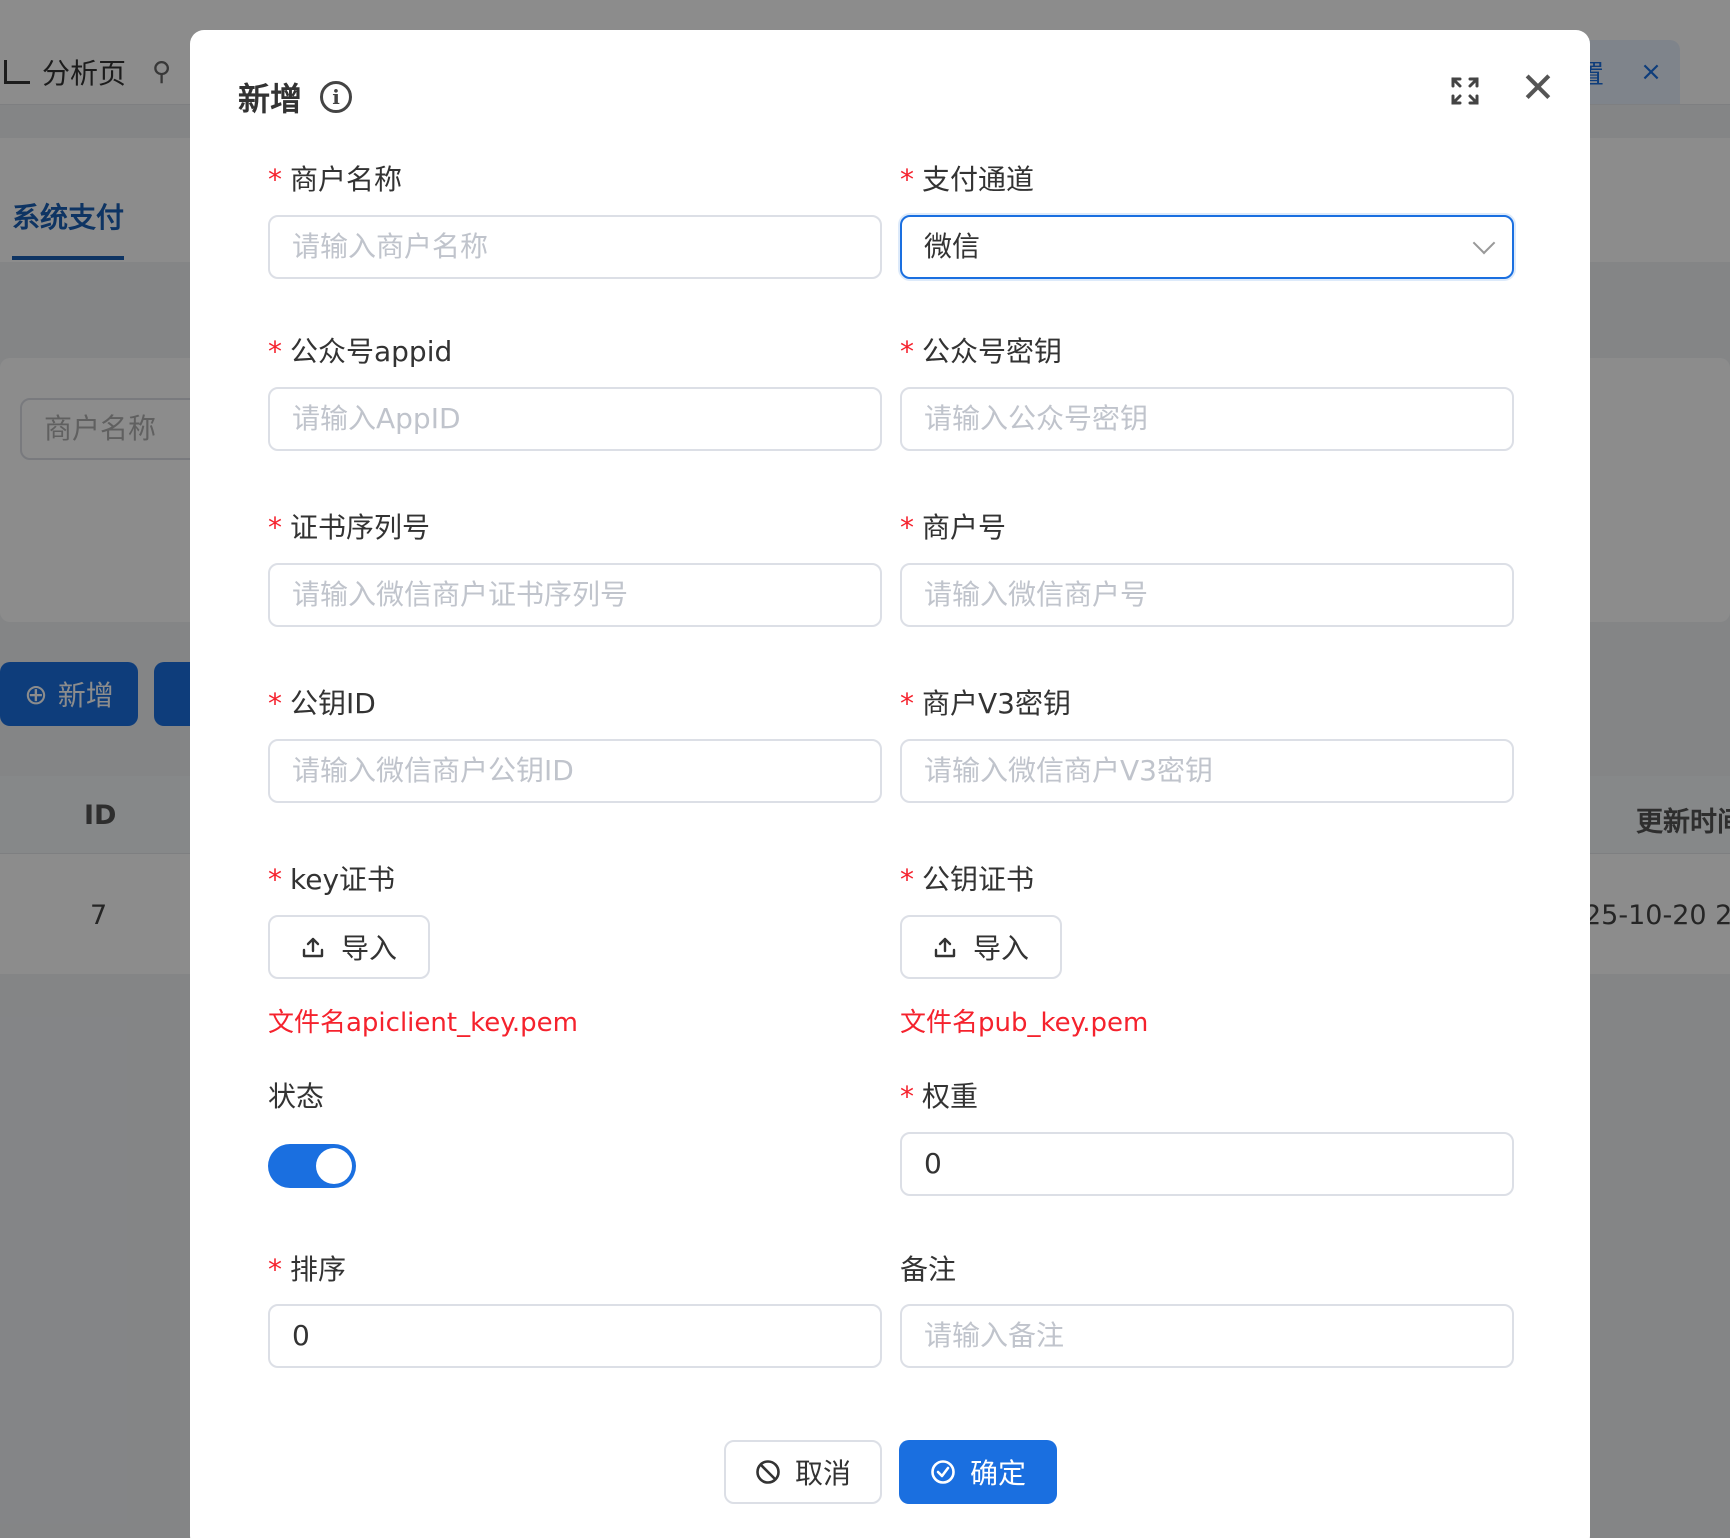  Describe the element at coordinates (312, 1166) in the screenshot. I see `status-toggle` at that location.